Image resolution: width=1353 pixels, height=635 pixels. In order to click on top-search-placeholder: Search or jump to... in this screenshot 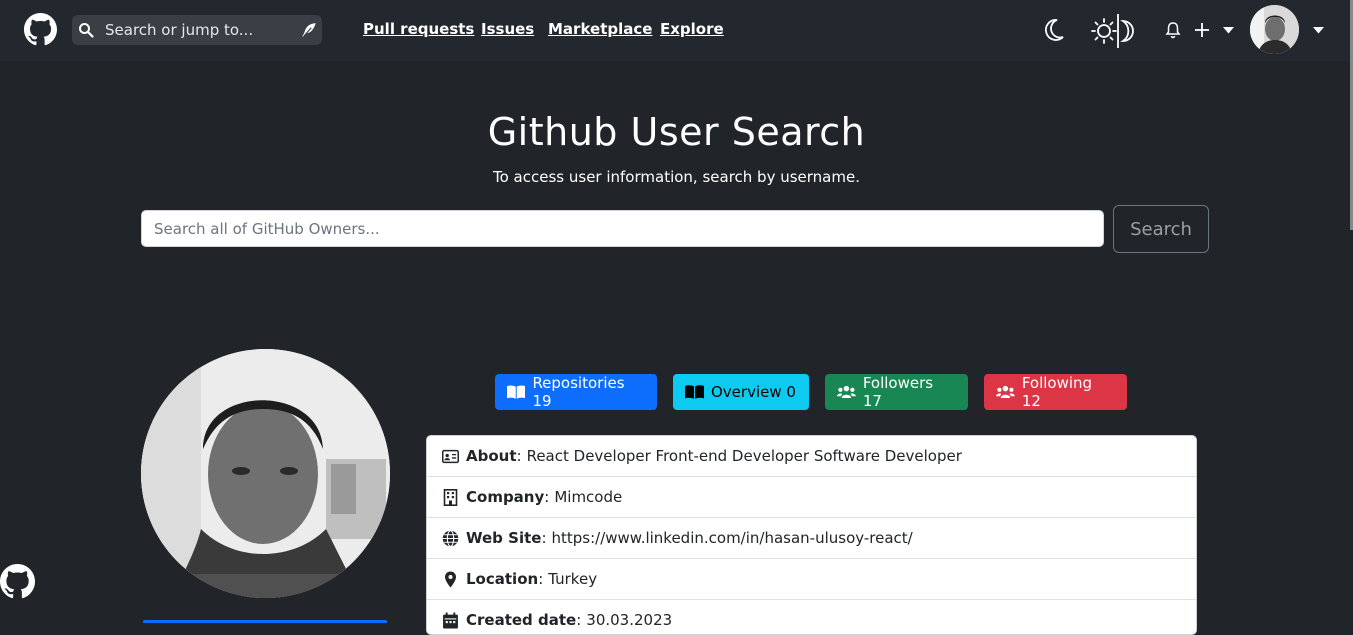, I will do `click(179, 30)`.